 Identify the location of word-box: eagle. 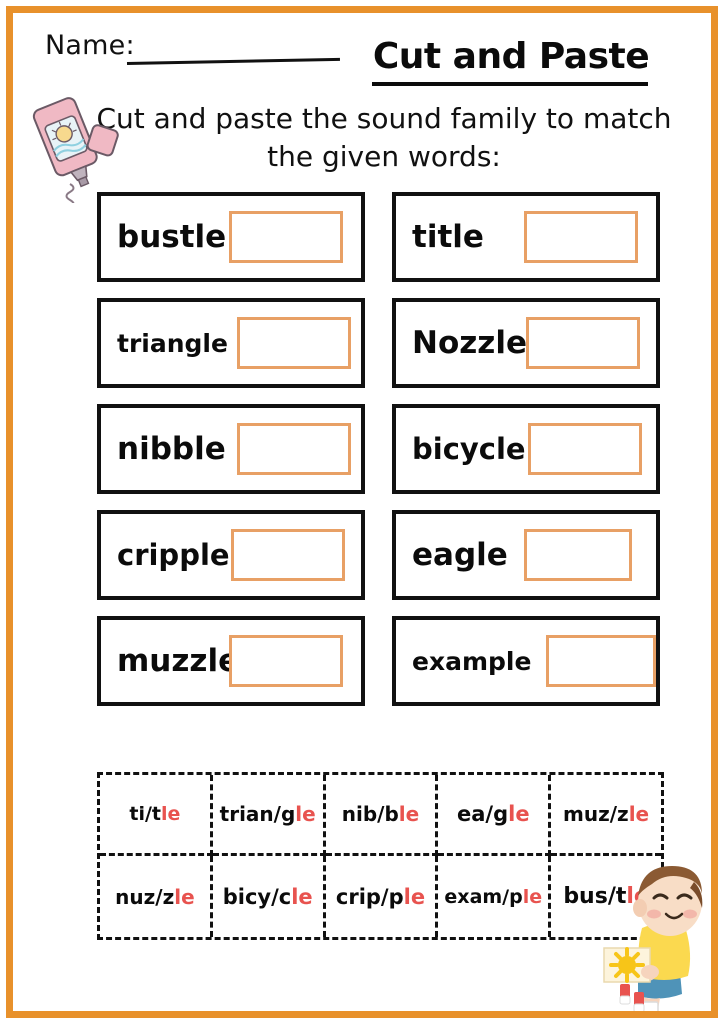
(526, 555).